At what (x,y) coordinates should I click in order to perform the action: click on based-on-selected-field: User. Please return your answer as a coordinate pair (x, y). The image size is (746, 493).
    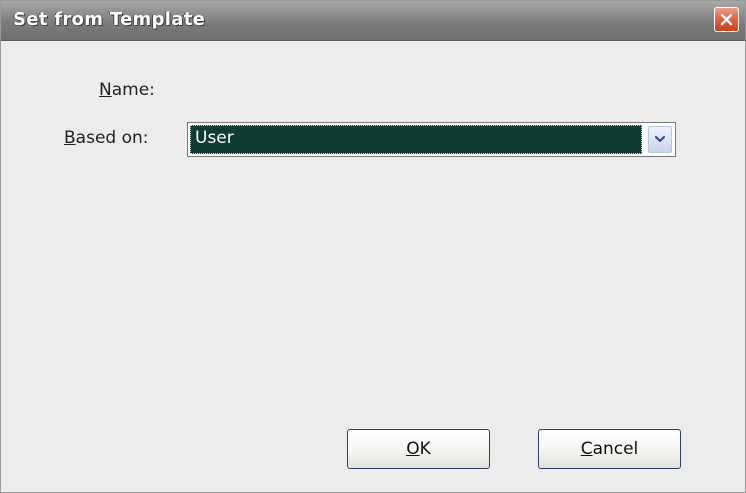
    Looking at the image, I should click on (416, 139).